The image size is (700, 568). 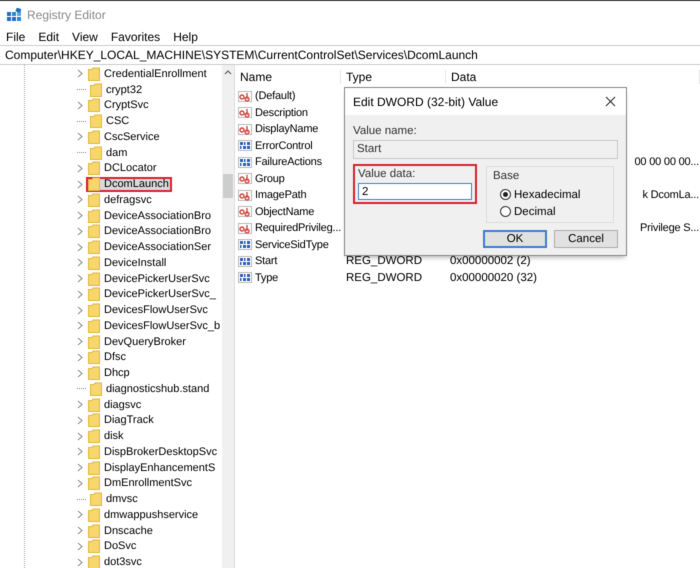 I want to click on tree-item: DevQueryBroker, so click(x=137, y=342).